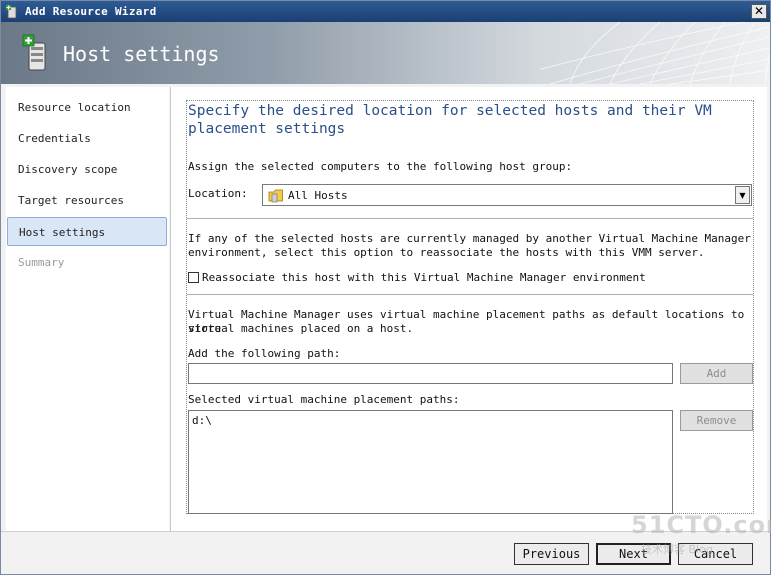 This screenshot has height=575, width=771. I want to click on list-item: d:\, so click(202, 420).